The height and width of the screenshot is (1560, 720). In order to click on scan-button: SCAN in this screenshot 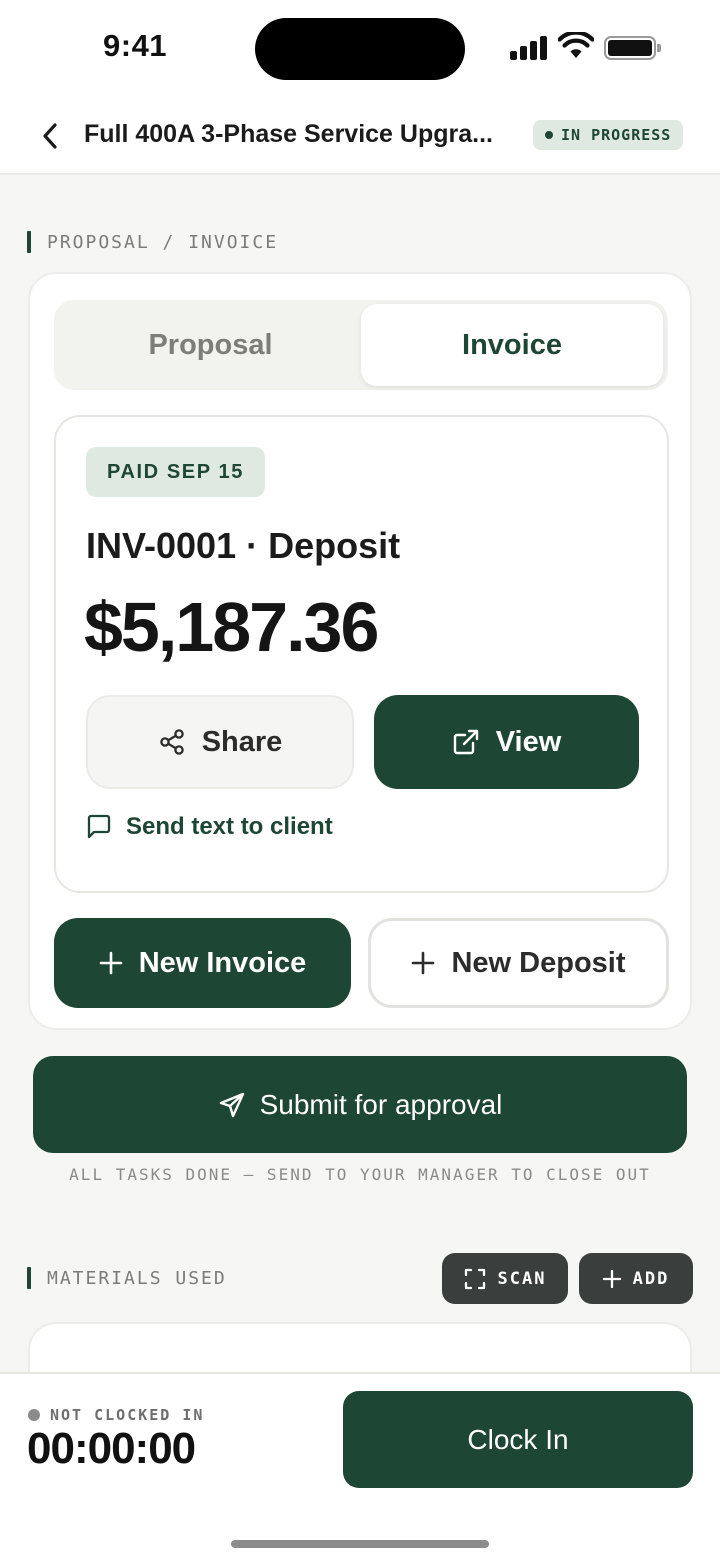, I will do `click(505, 1278)`.